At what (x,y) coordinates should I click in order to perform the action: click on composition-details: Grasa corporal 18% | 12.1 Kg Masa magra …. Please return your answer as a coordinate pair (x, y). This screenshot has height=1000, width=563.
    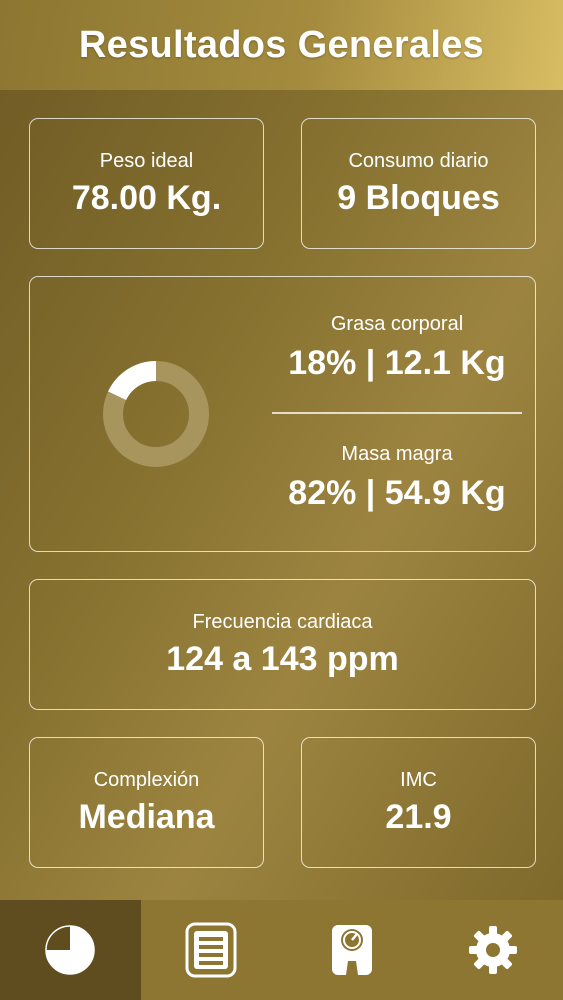
    Looking at the image, I should click on (397, 415).